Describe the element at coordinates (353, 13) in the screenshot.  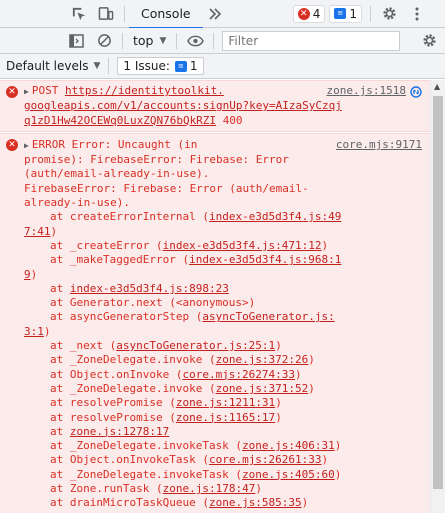
I see `info-count: 1` at that location.